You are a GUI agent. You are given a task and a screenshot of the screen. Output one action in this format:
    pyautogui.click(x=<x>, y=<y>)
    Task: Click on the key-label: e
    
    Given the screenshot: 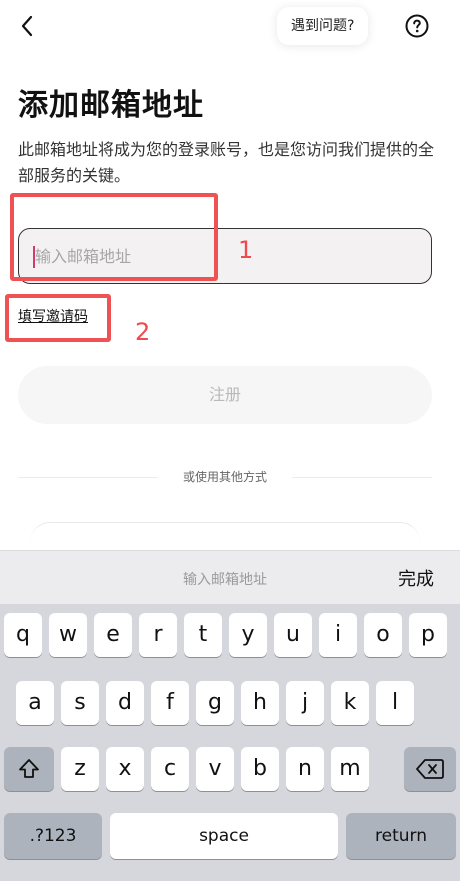 What is the action you would take?
    pyautogui.click(x=113, y=634)
    